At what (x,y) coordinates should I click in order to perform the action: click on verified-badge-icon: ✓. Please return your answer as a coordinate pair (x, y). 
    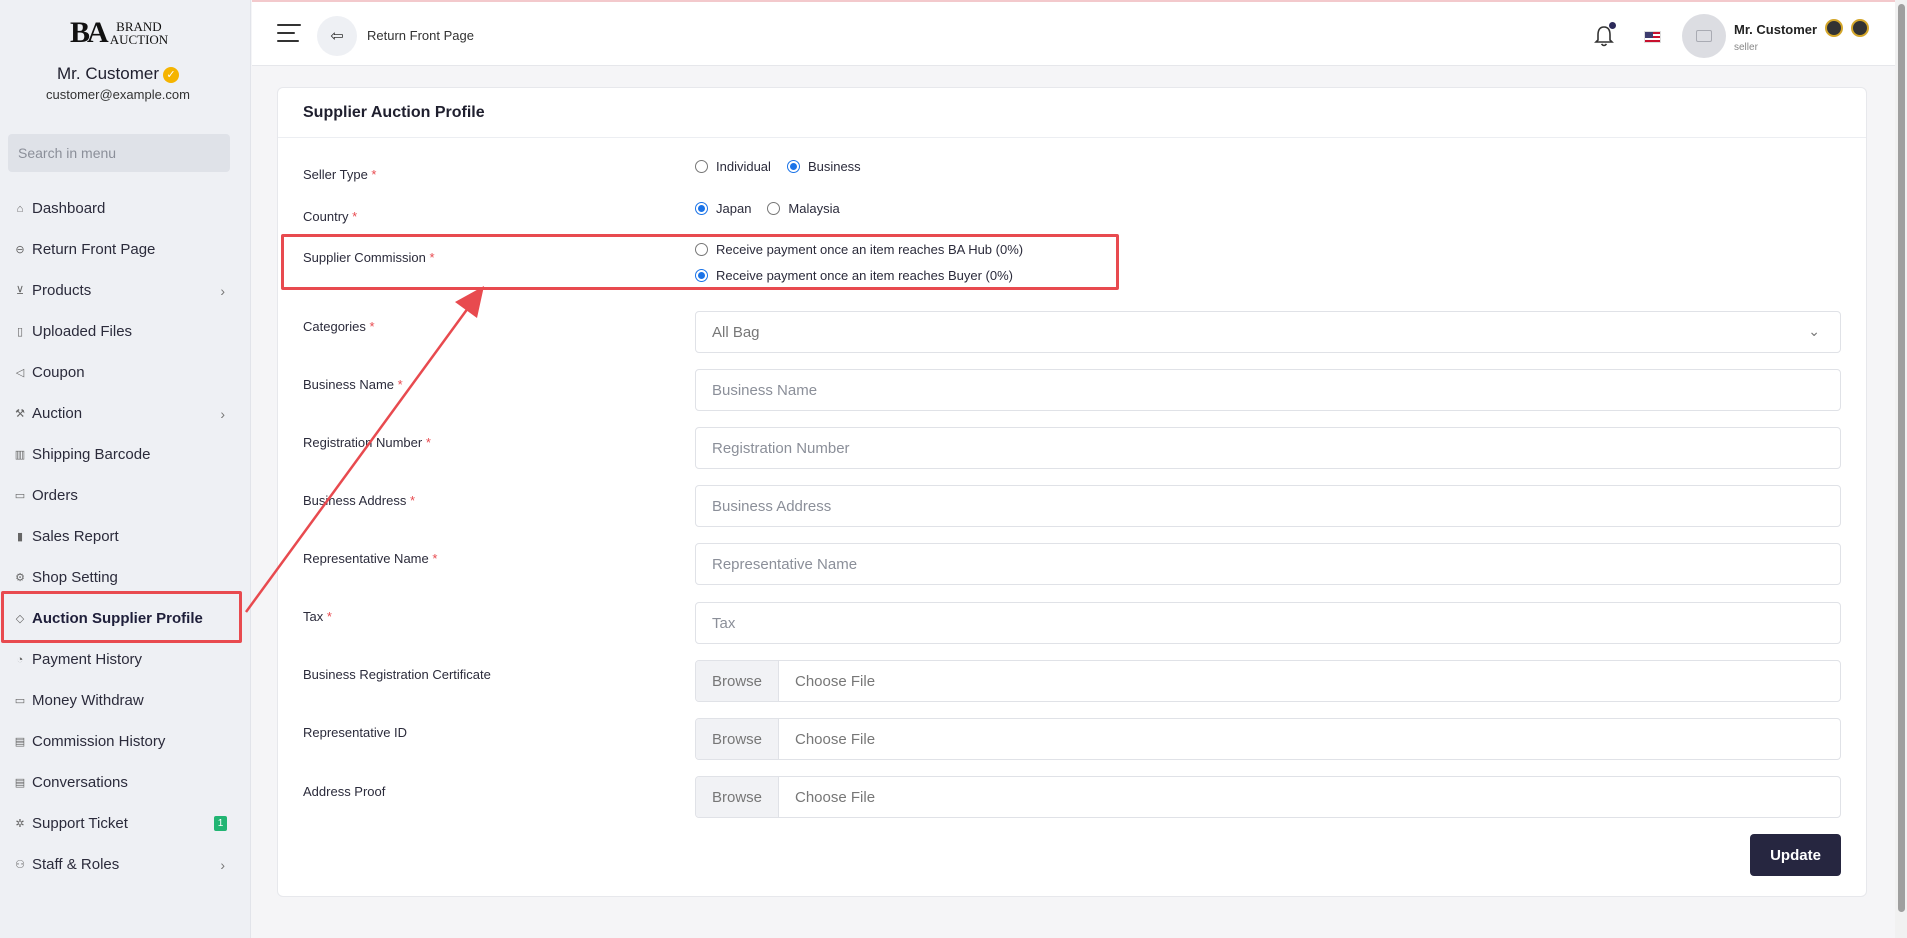
    Looking at the image, I should click on (171, 74).